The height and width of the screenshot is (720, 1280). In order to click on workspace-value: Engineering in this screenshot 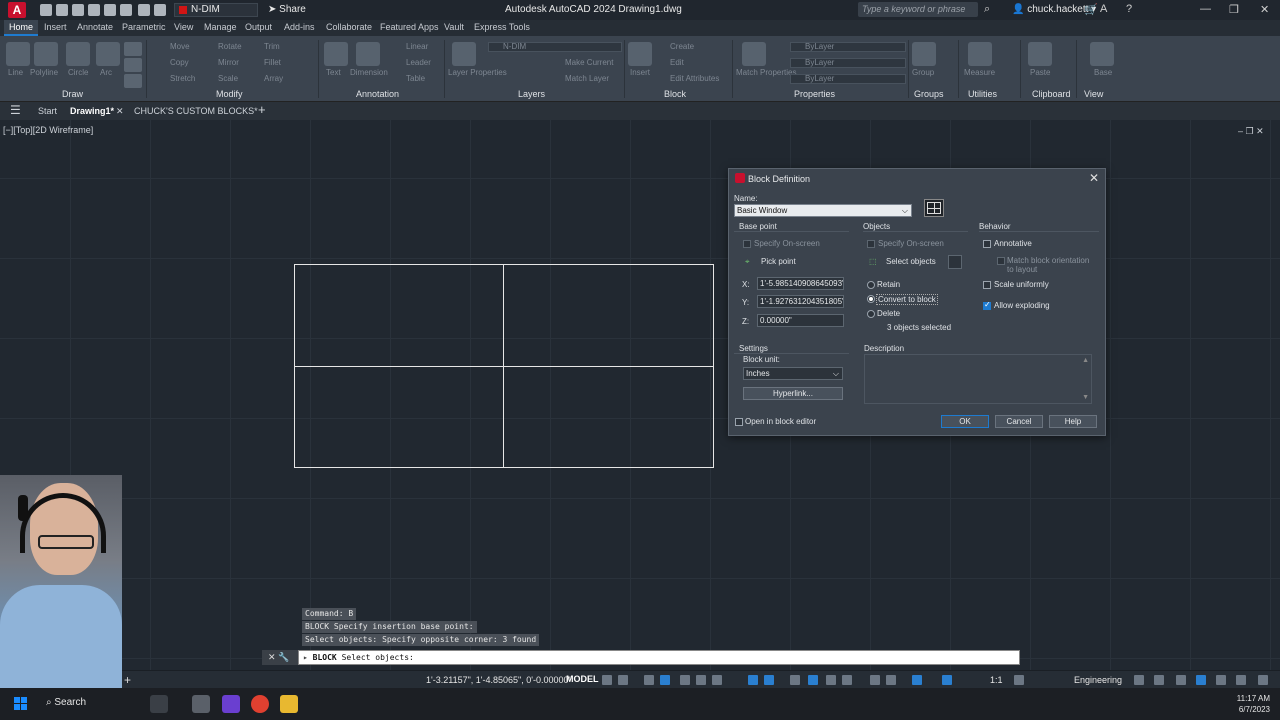, I will do `click(1098, 680)`.